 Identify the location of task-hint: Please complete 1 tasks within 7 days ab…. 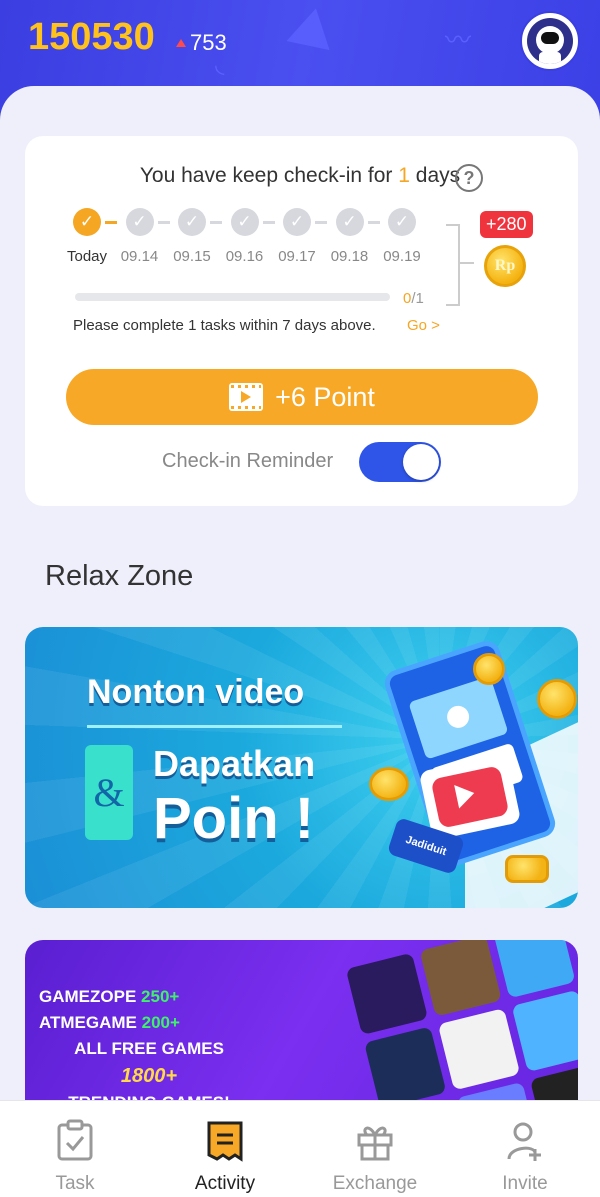
(224, 325).